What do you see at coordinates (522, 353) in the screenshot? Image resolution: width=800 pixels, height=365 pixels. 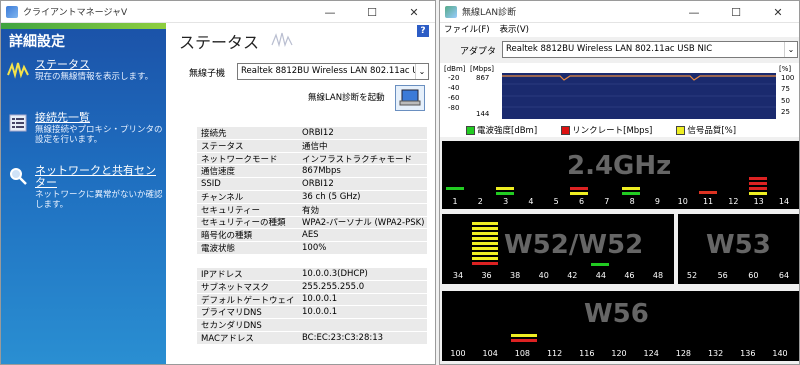 I see `channel-label: 108` at bounding box center [522, 353].